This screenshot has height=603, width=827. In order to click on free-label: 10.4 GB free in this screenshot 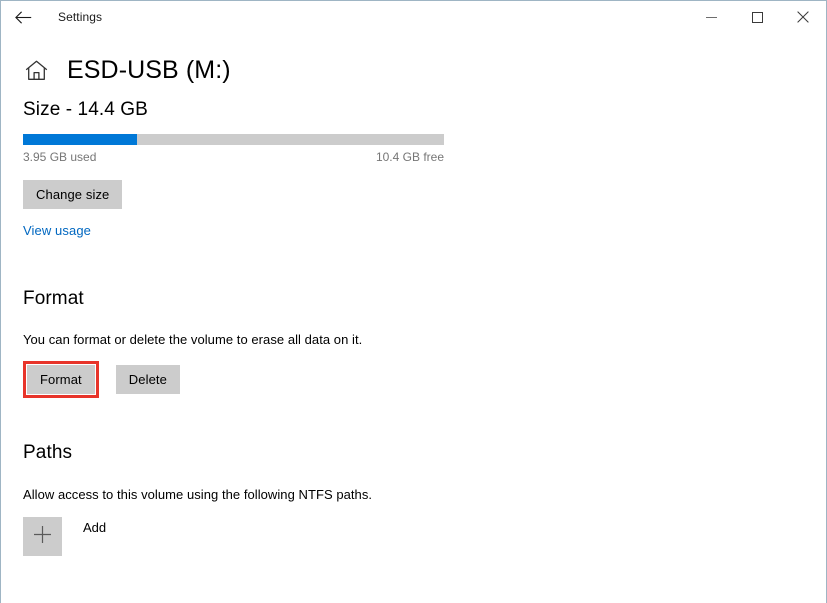, I will do `click(409, 157)`.